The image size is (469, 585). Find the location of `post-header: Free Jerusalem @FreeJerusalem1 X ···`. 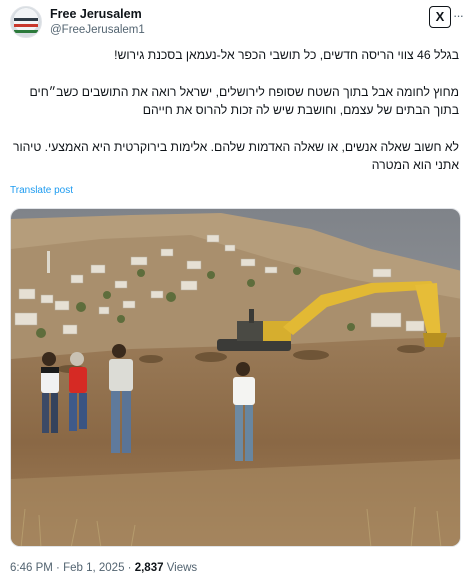

post-header: Free Jerusalem @FreeJerusalem1 X ··· is located at coordinates (236, 22).